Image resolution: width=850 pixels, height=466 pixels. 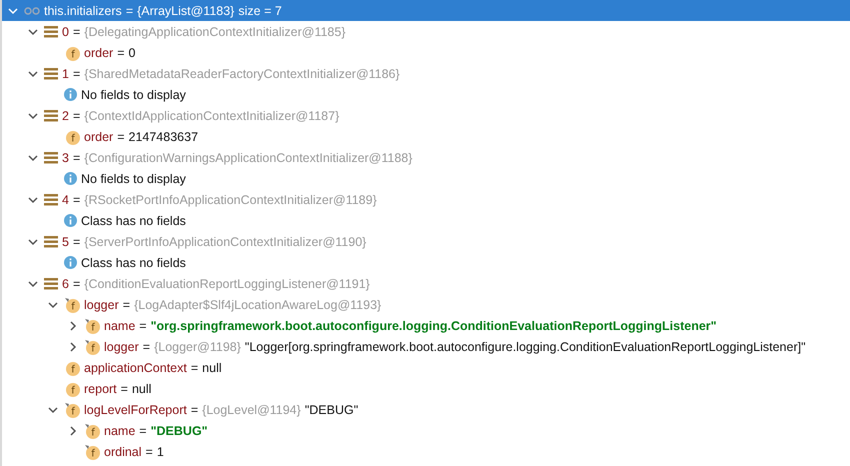 What do you see at coordinates (426, 136) in the screenshot?
I see `tree-row: f order = 2147483637` at bounding box center [426, 136].